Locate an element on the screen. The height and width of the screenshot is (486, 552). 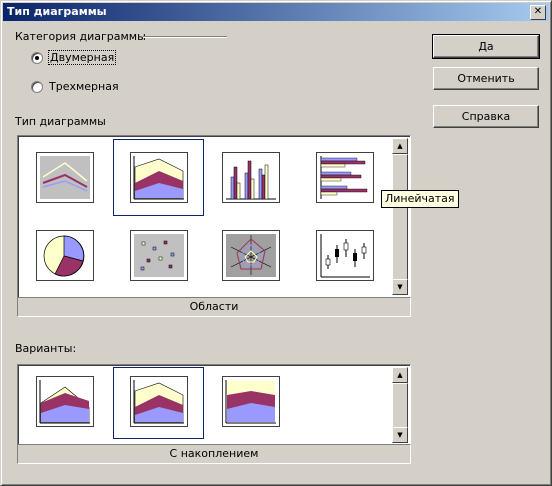
radio-2d-label: Двумерная is located at coordinates (82, 57).